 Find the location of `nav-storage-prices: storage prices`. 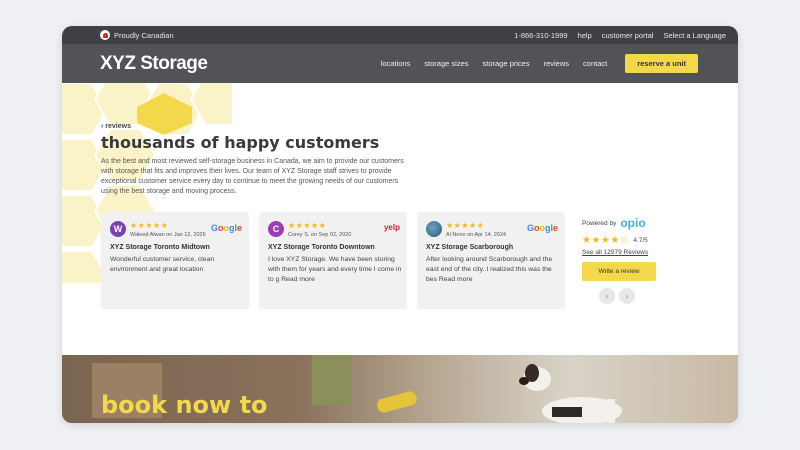

nav-storage-prices: storage prices is located at coordinates (505, 63).